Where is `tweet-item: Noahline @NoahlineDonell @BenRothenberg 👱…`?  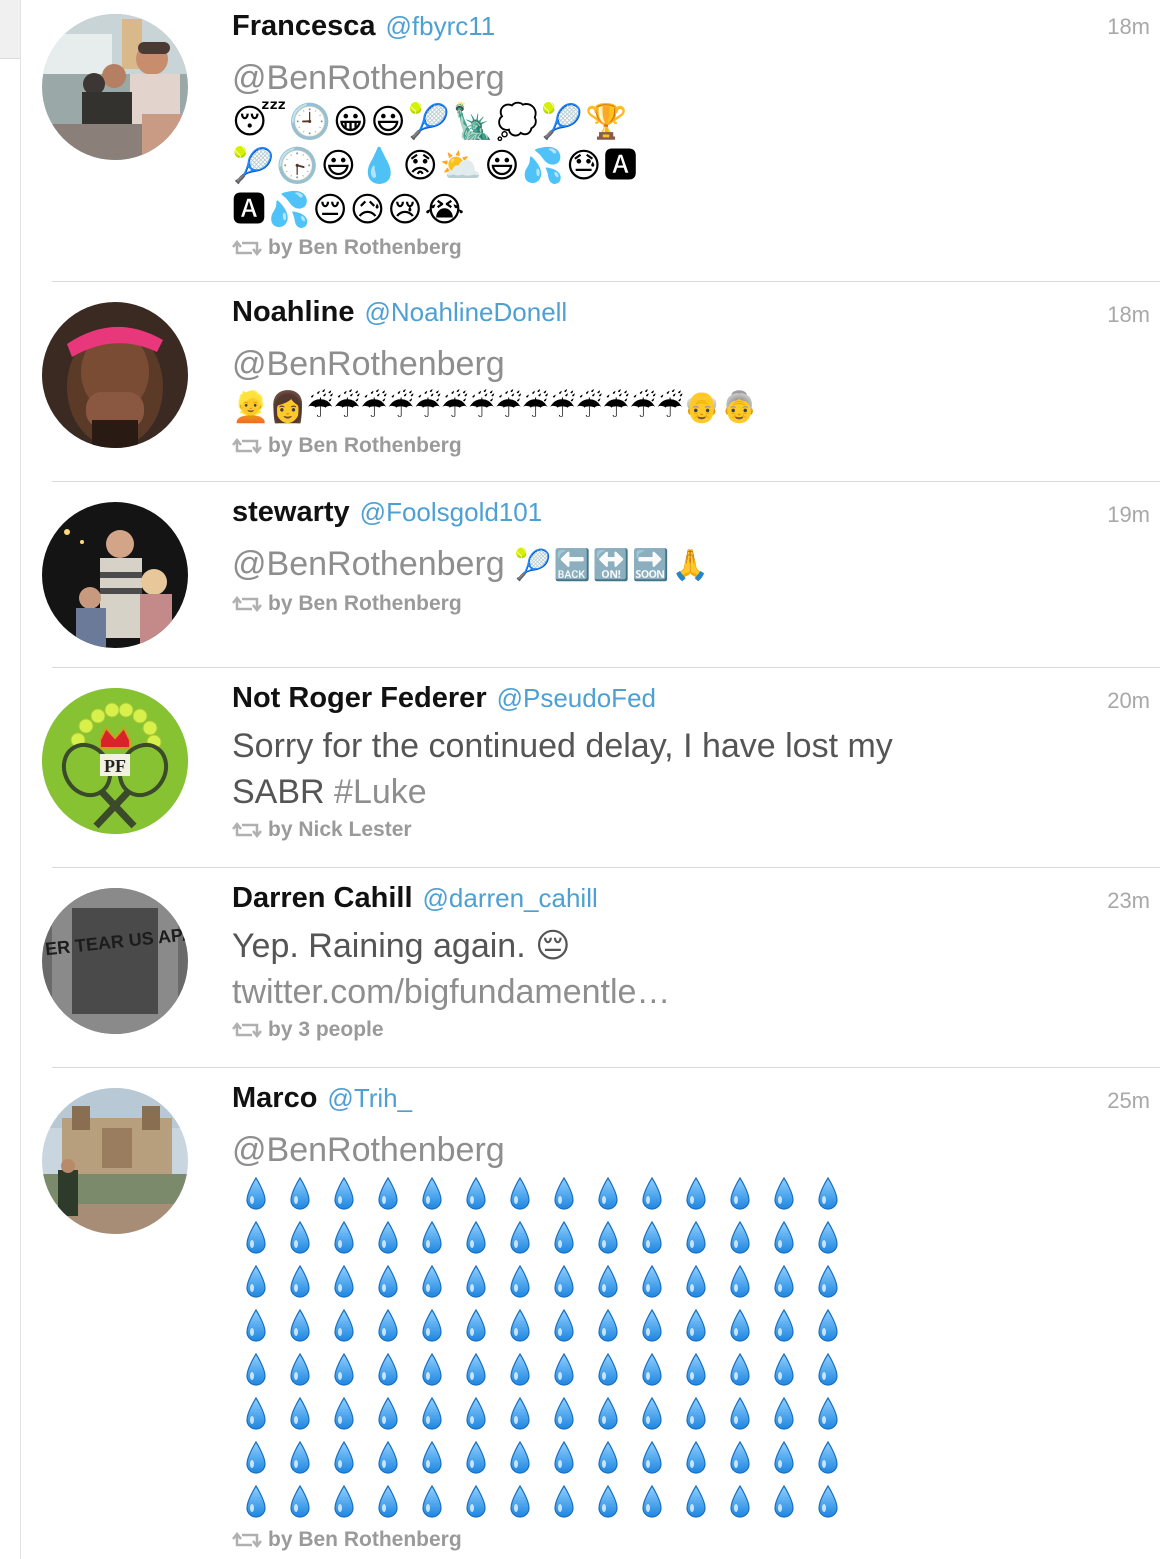
tweet-item: Noahline @NoahlineDonell @BenRothenberg 👱… is located at coordinates (591, 382).